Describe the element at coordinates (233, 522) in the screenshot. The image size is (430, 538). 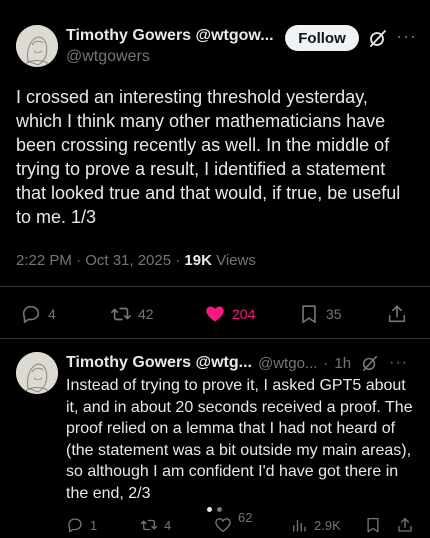
I see `like-button: 62` at that location.